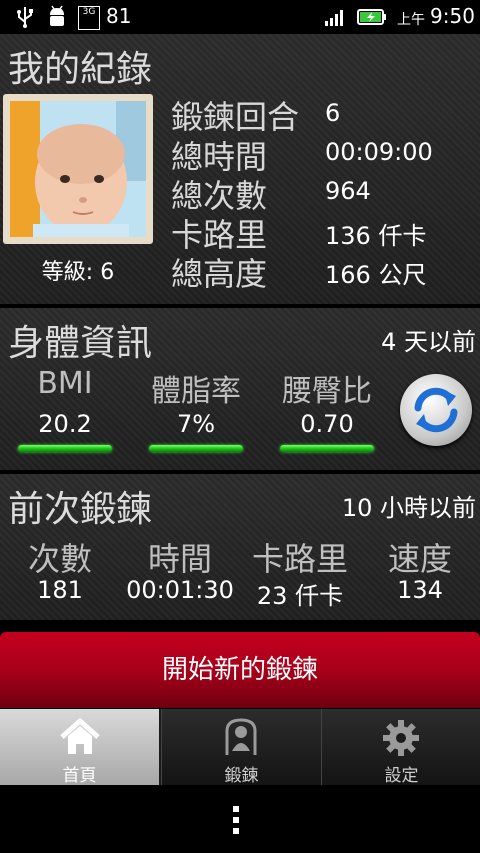 The width and height of the screenshot is (480, 853). What do you see at coordinates (240, 16) in the screenshot?
I see `status-bar: 3G 81 上午 9:50` at bounding box center [240, 16].